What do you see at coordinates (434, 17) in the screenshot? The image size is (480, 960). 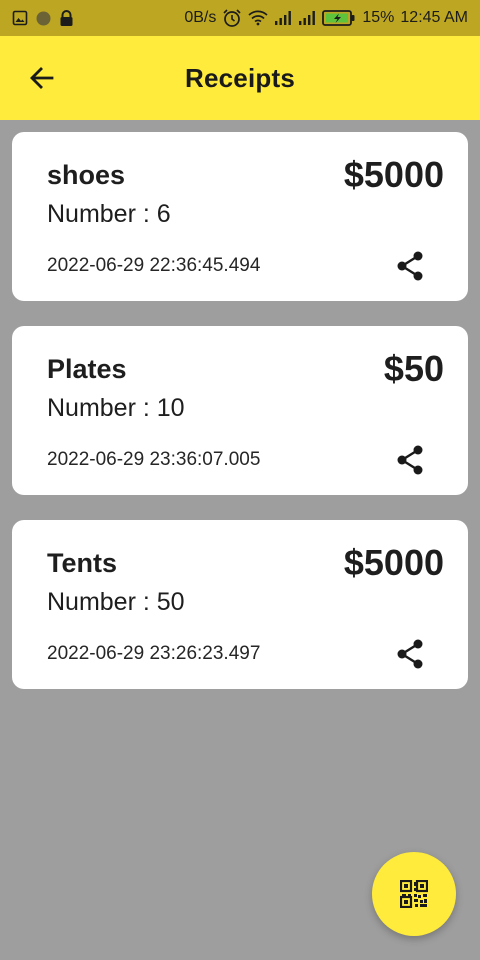 I see `clock: 12:45 AM` at bounding box center [434, 17].